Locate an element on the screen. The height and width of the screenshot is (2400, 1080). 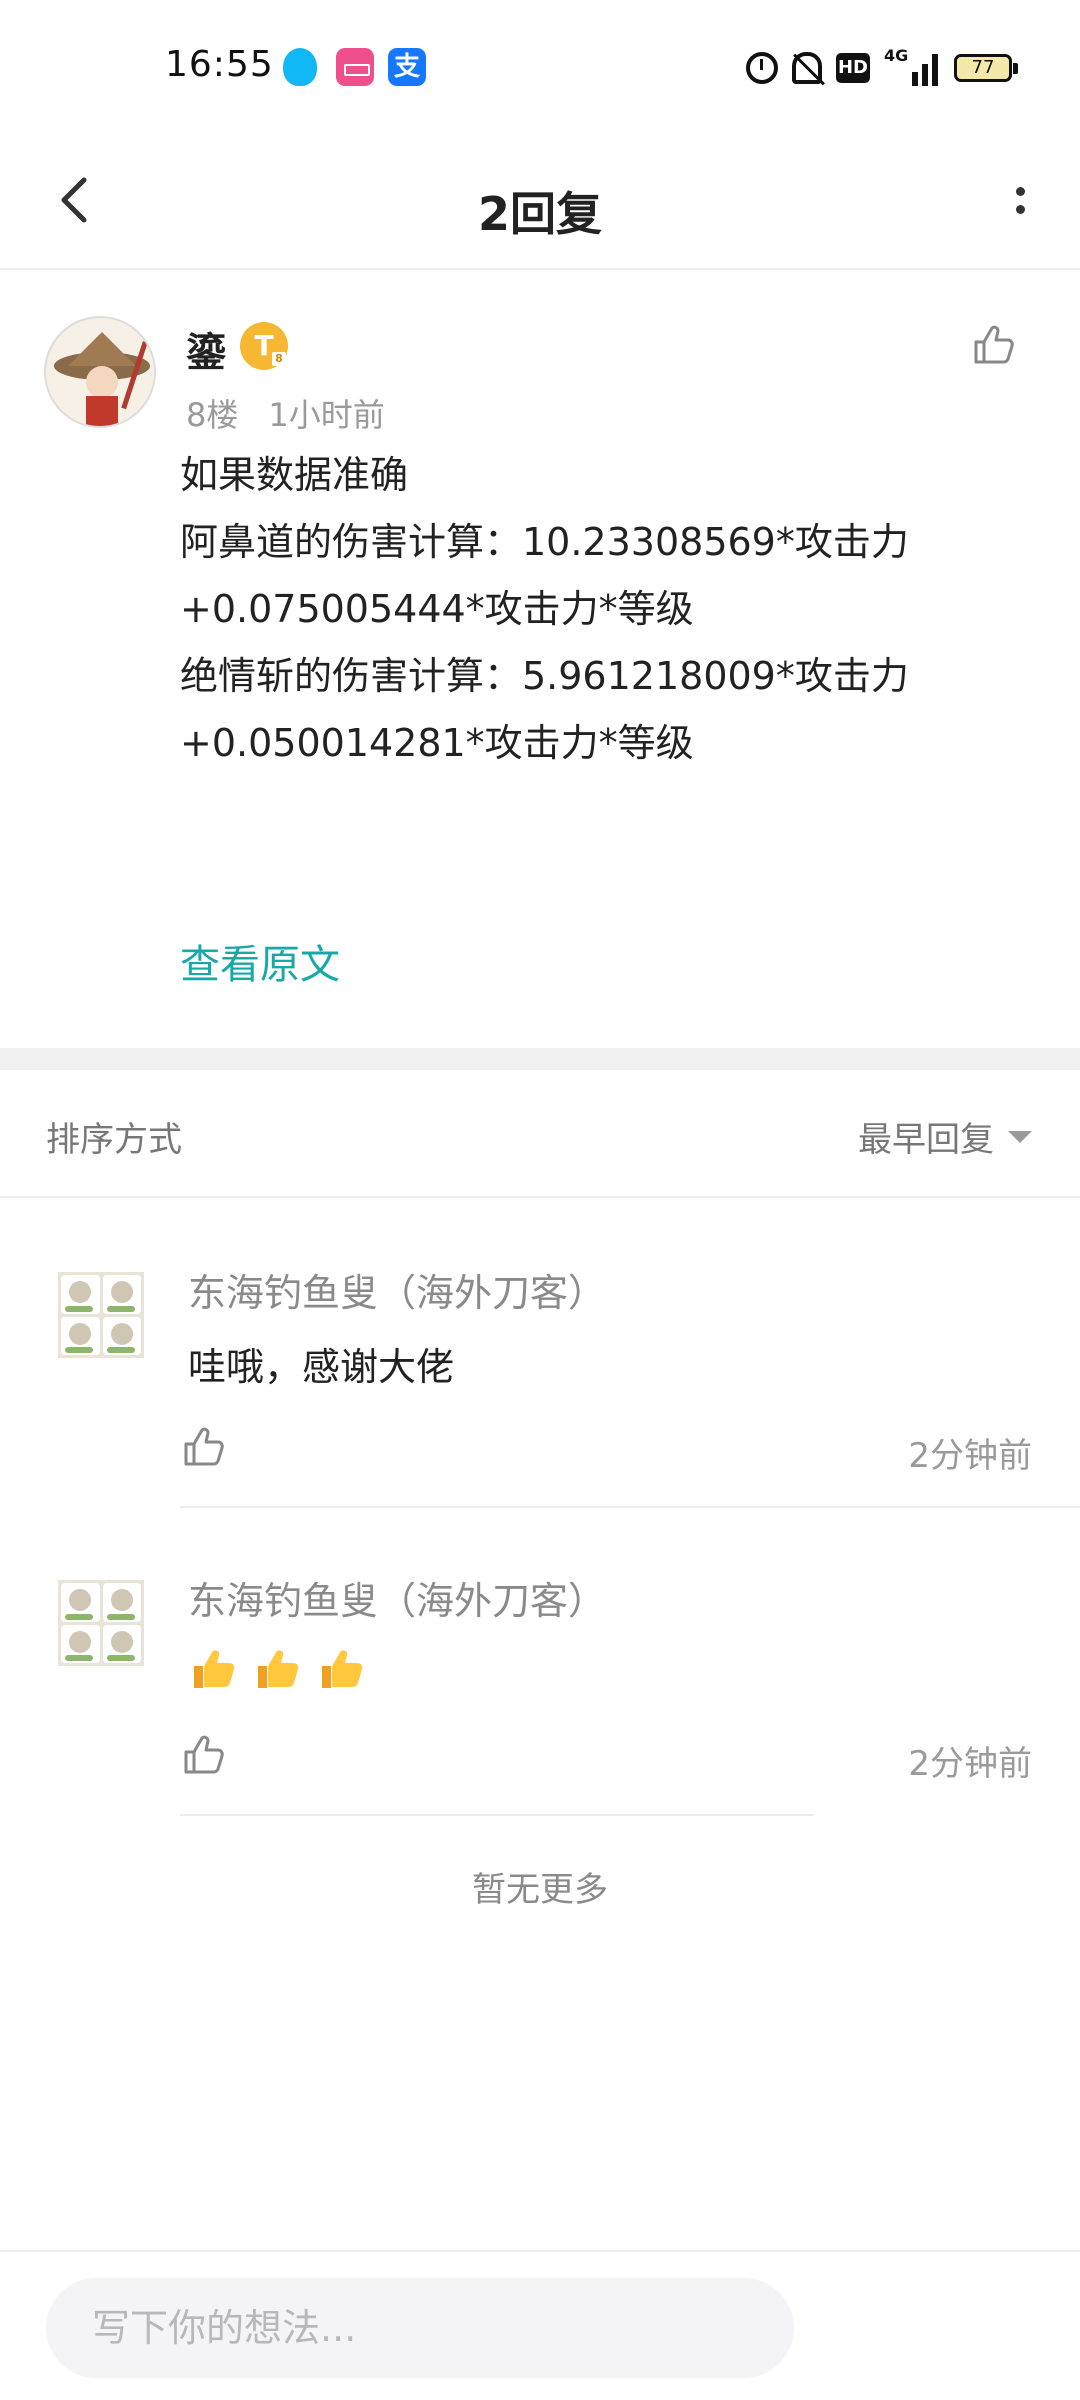
post-line: 如果数据准确 is located at coordinates (294, 475).